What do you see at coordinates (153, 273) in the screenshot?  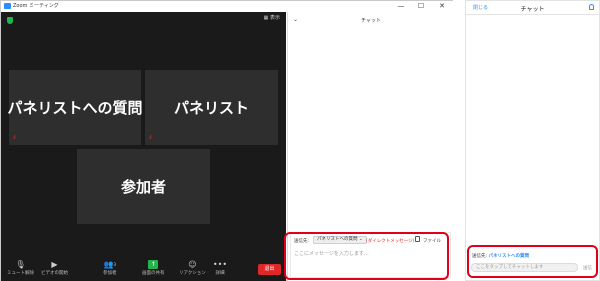 I see `share-screen-label: 画面の共有` at bounding box center [153, 273].